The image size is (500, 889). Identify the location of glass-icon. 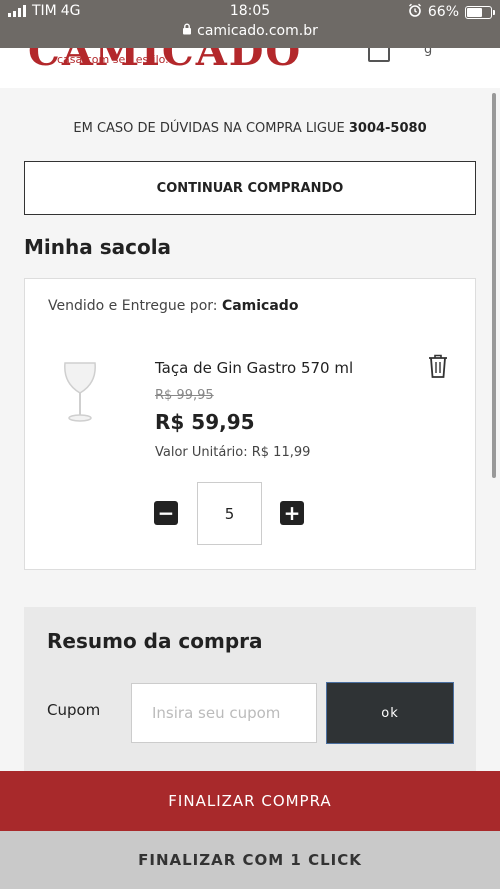
(80, 392).